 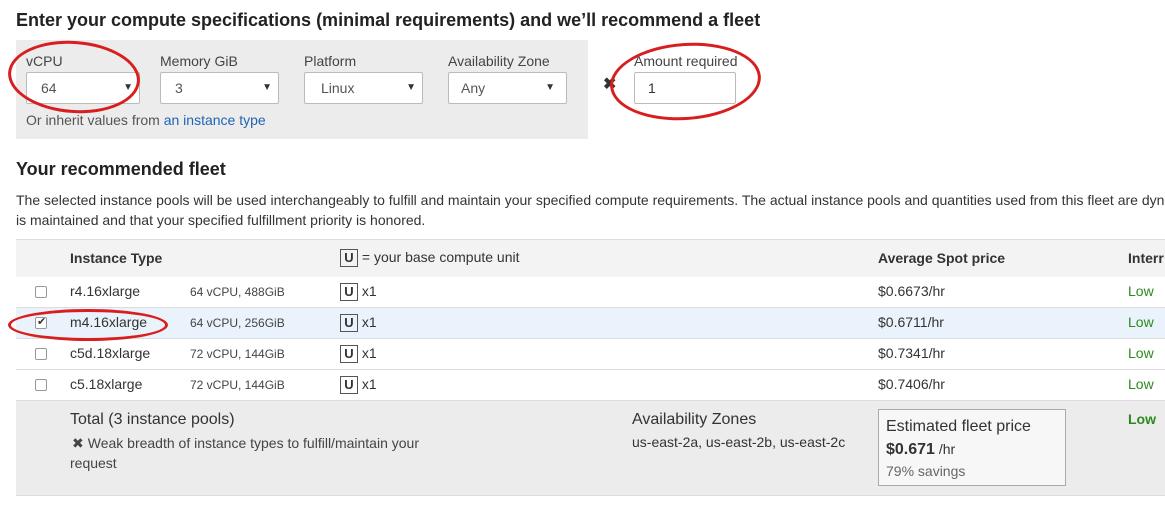 What do you see at coordinates (694, 419) in the screenshot?
I see `az-summary-title: Availability Zones` at bounding box center [694, 419].